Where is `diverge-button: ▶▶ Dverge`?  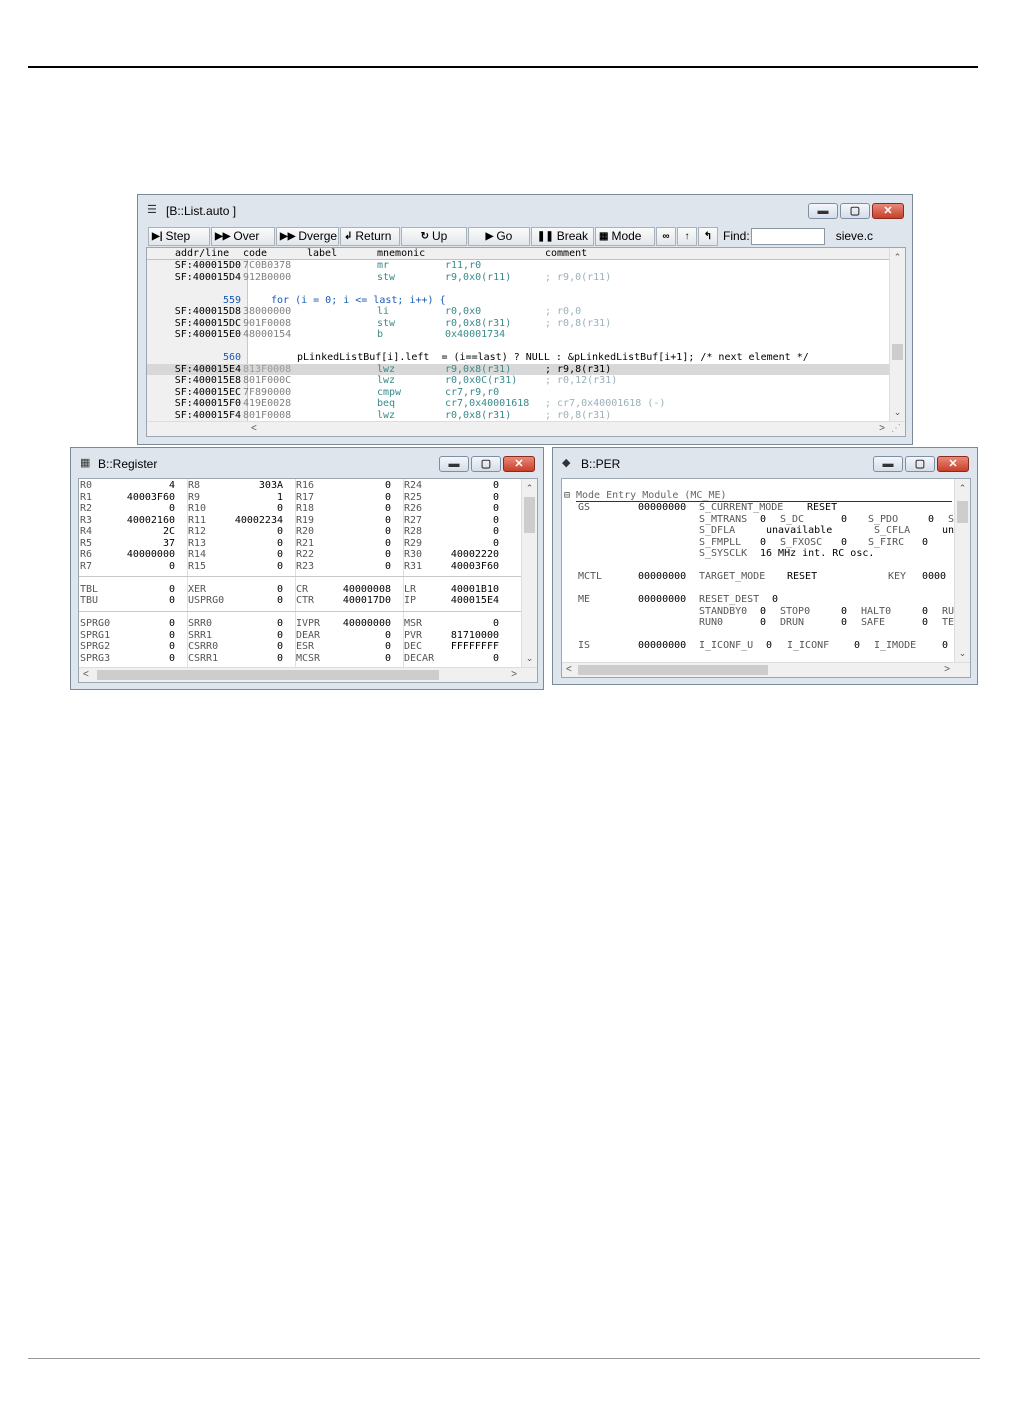
diverge-button: ▶▶ Dverge is located at coordinates (307, 236).